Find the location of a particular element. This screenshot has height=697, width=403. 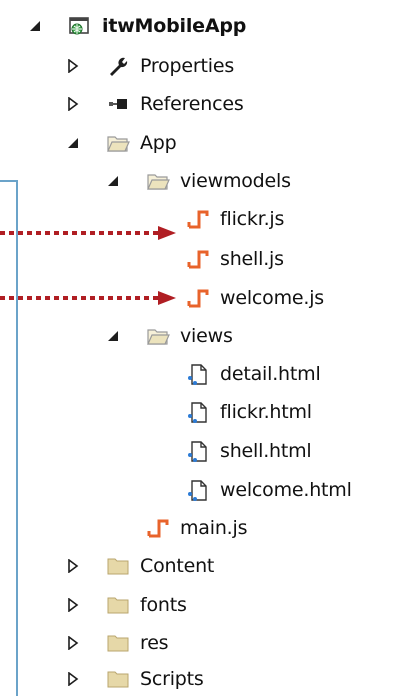

tree-item-shell-html: shell.html is located at coordinates (249, 451).